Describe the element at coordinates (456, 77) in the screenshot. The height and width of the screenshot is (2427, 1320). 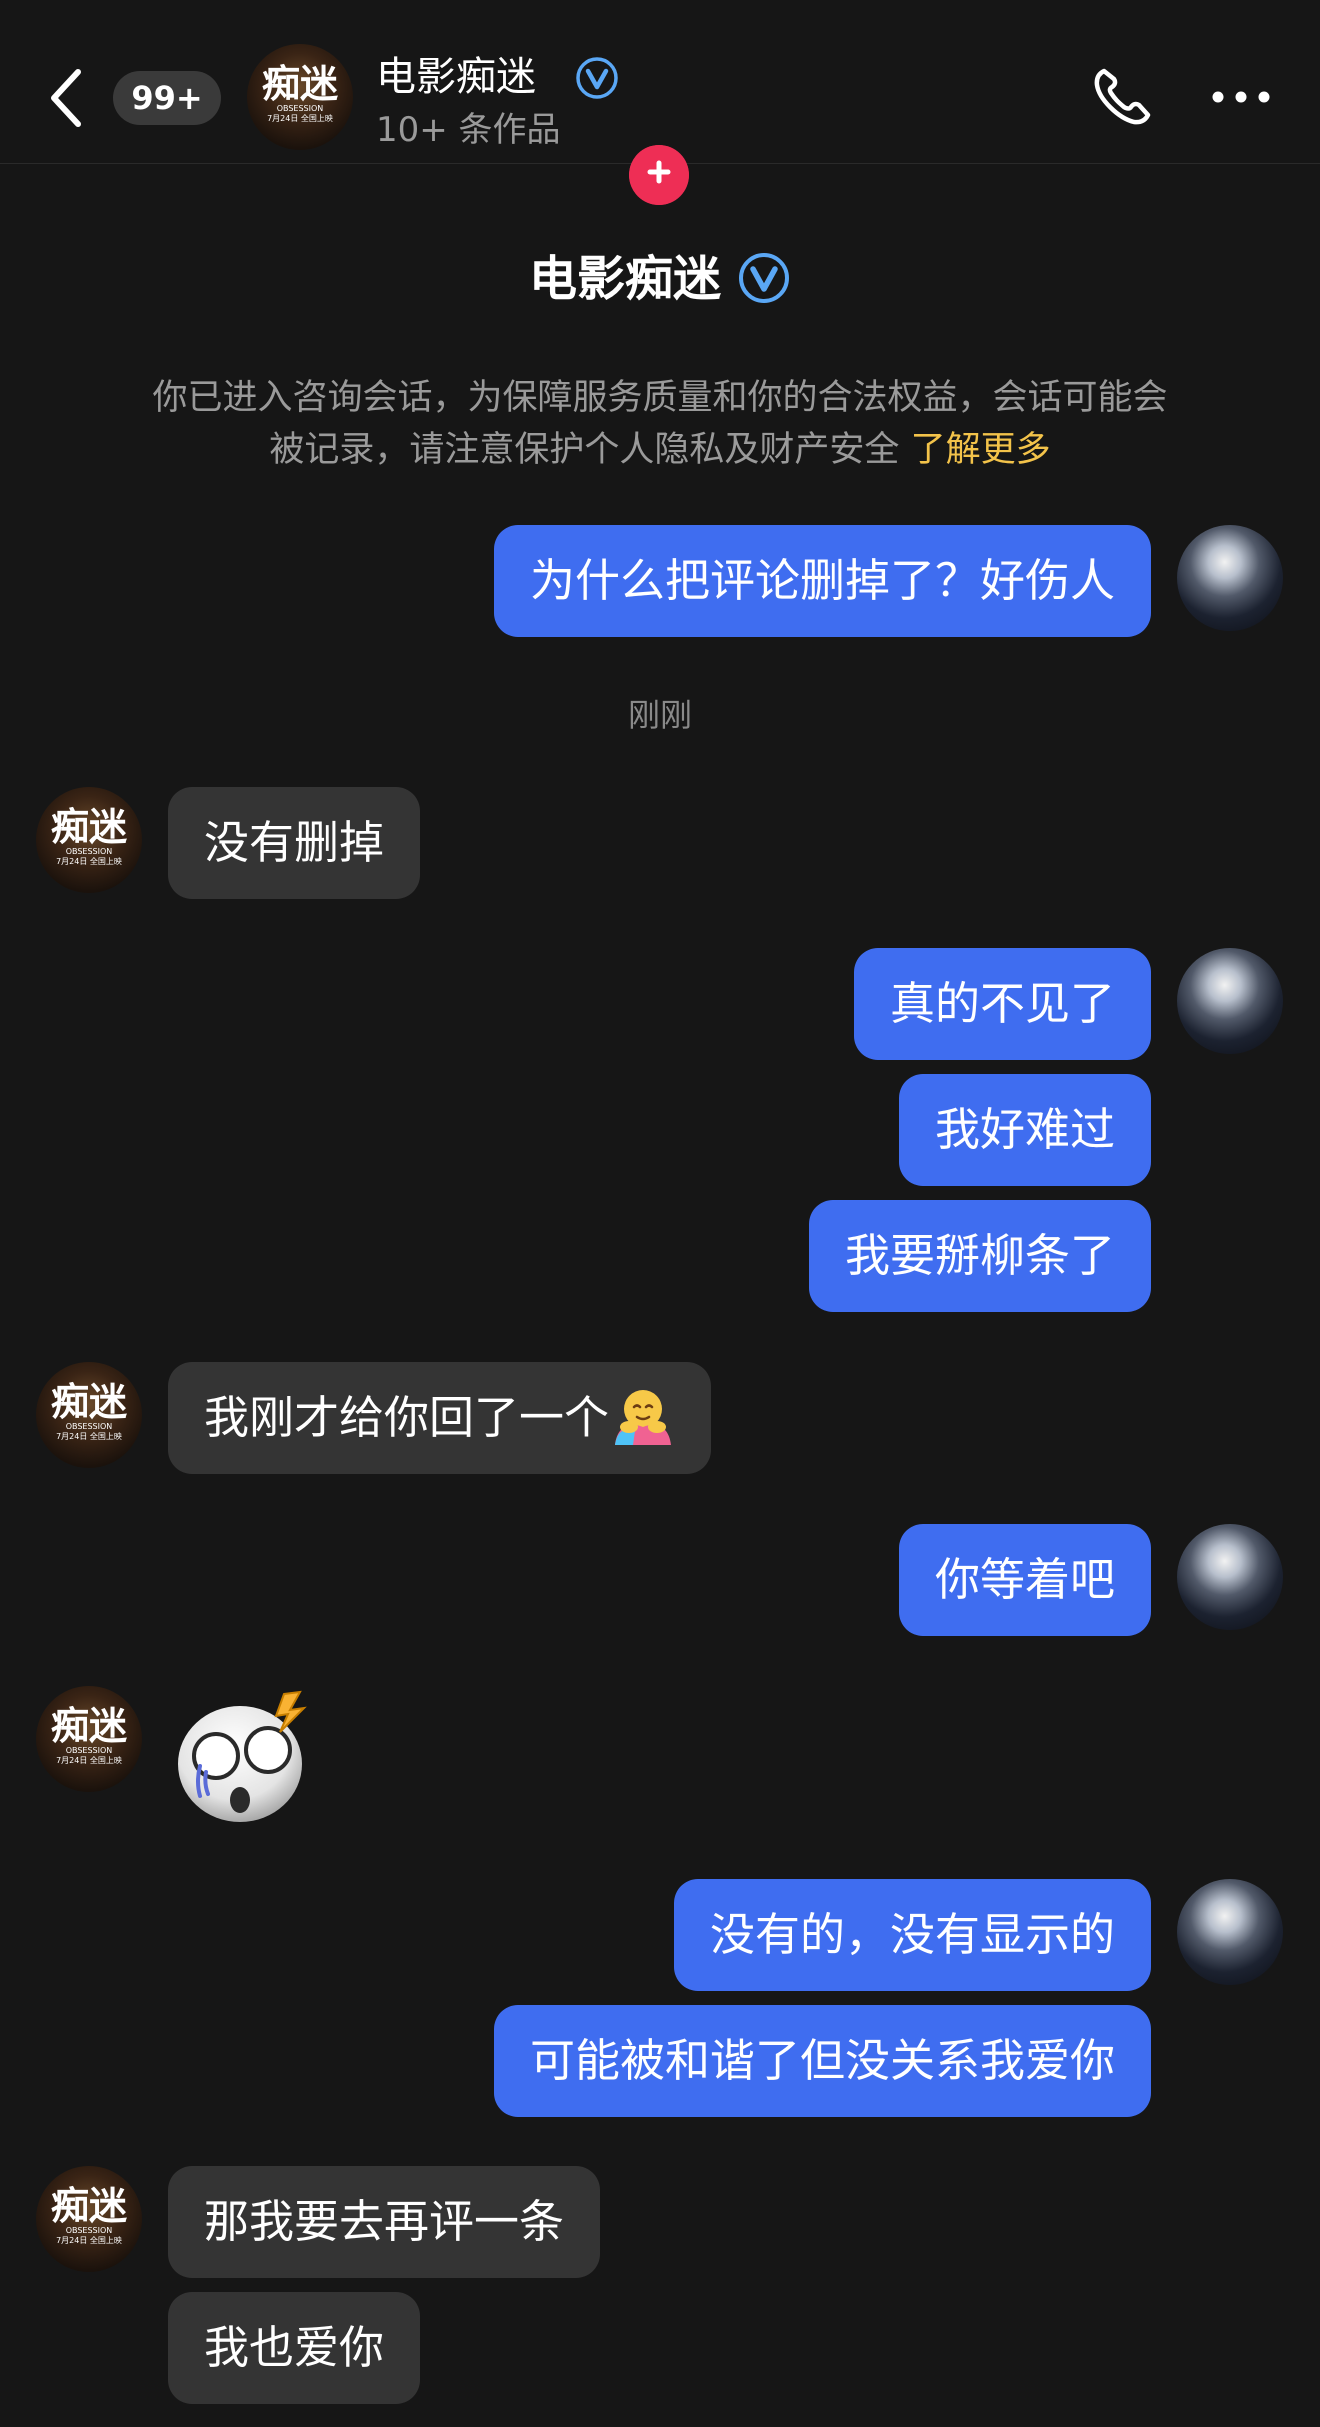
I see `contact-name: 电影痴迷` at that location.